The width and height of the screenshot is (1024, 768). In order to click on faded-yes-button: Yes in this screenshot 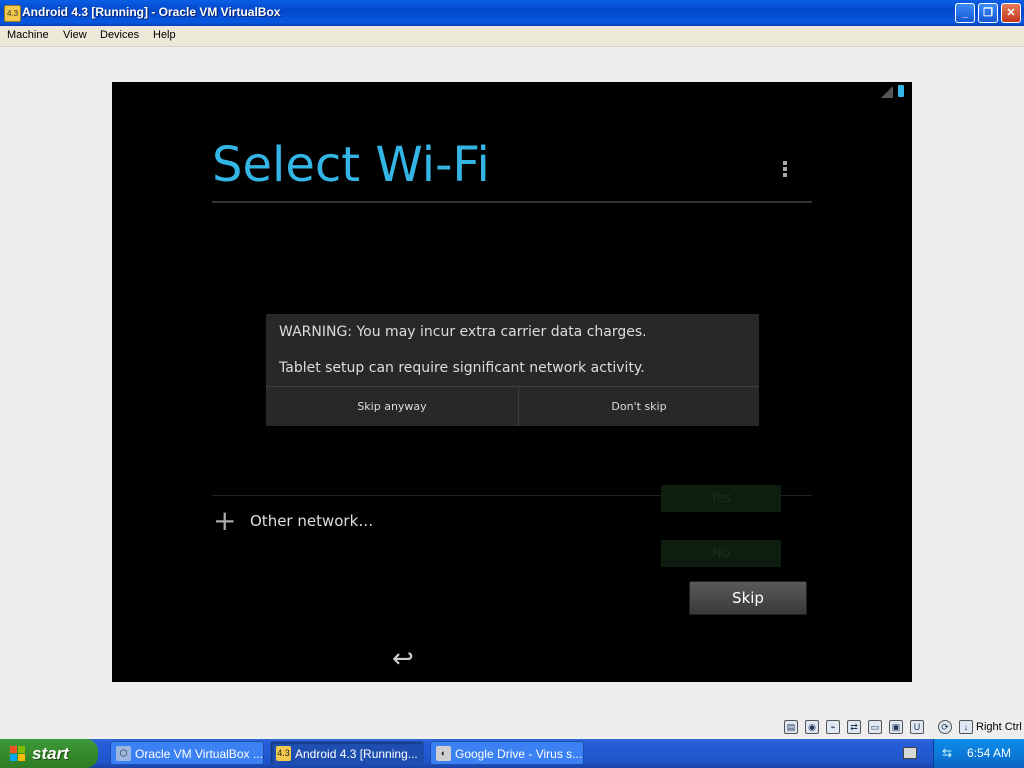, I will do `click(721, 498)`.